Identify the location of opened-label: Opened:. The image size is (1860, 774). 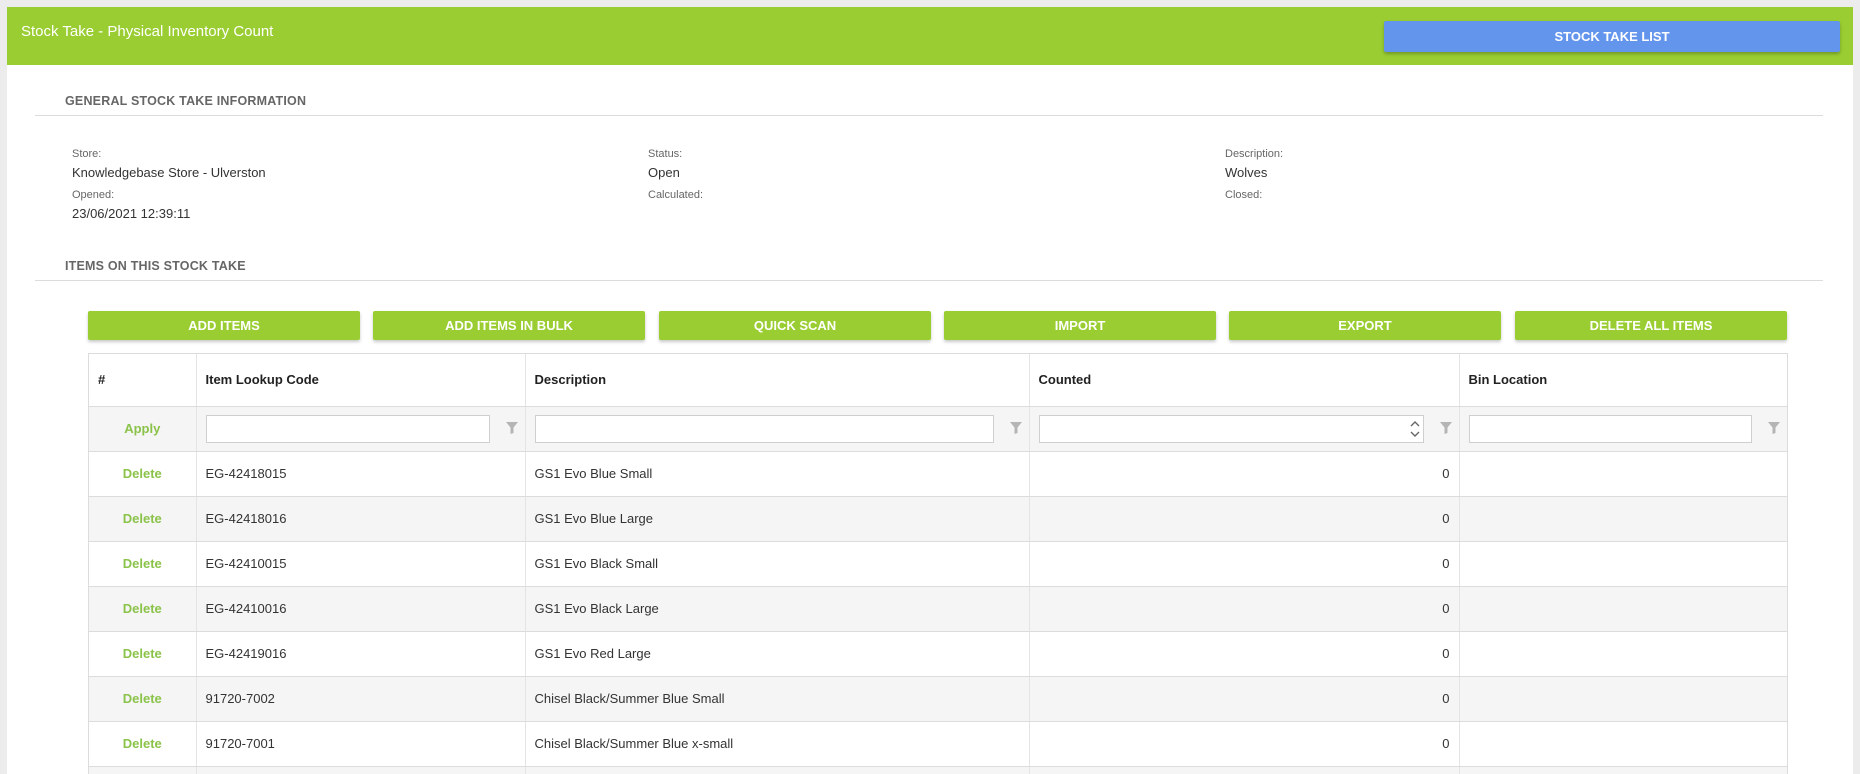
(93, 195).